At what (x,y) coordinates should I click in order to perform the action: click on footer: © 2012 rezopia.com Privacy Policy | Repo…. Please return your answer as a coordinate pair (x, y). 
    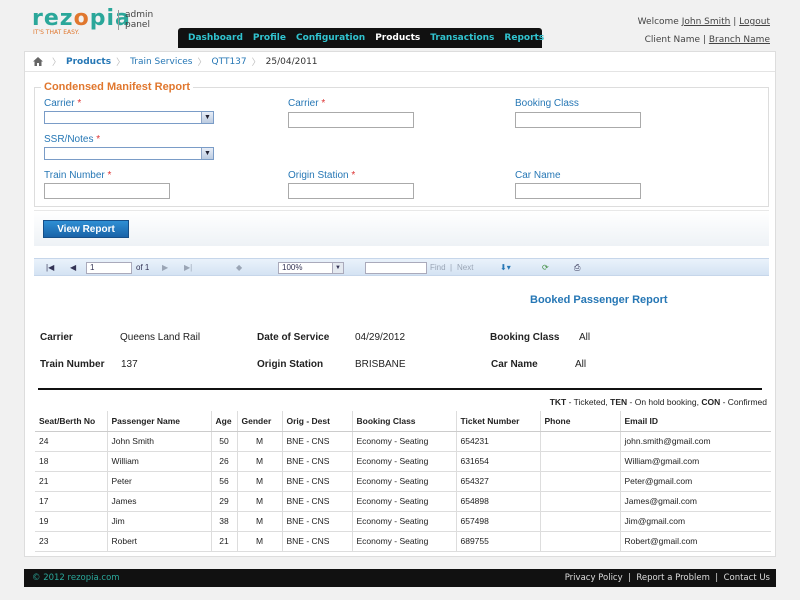
    Looking at the image, I should click on (400, 578).